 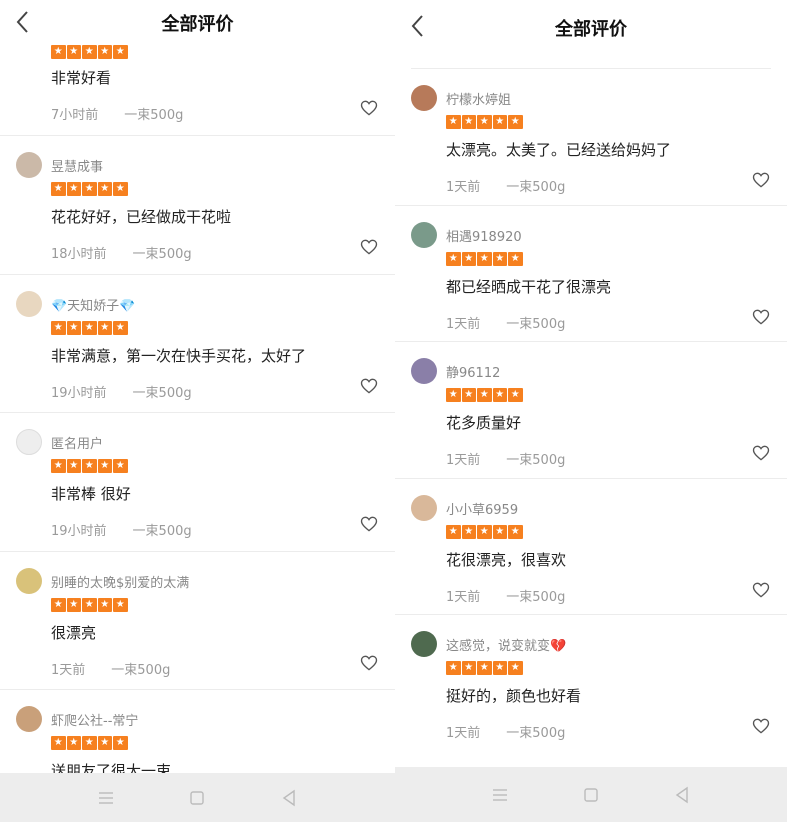 I want to click on review-time: 18小时前, so click(x=79, y=254).